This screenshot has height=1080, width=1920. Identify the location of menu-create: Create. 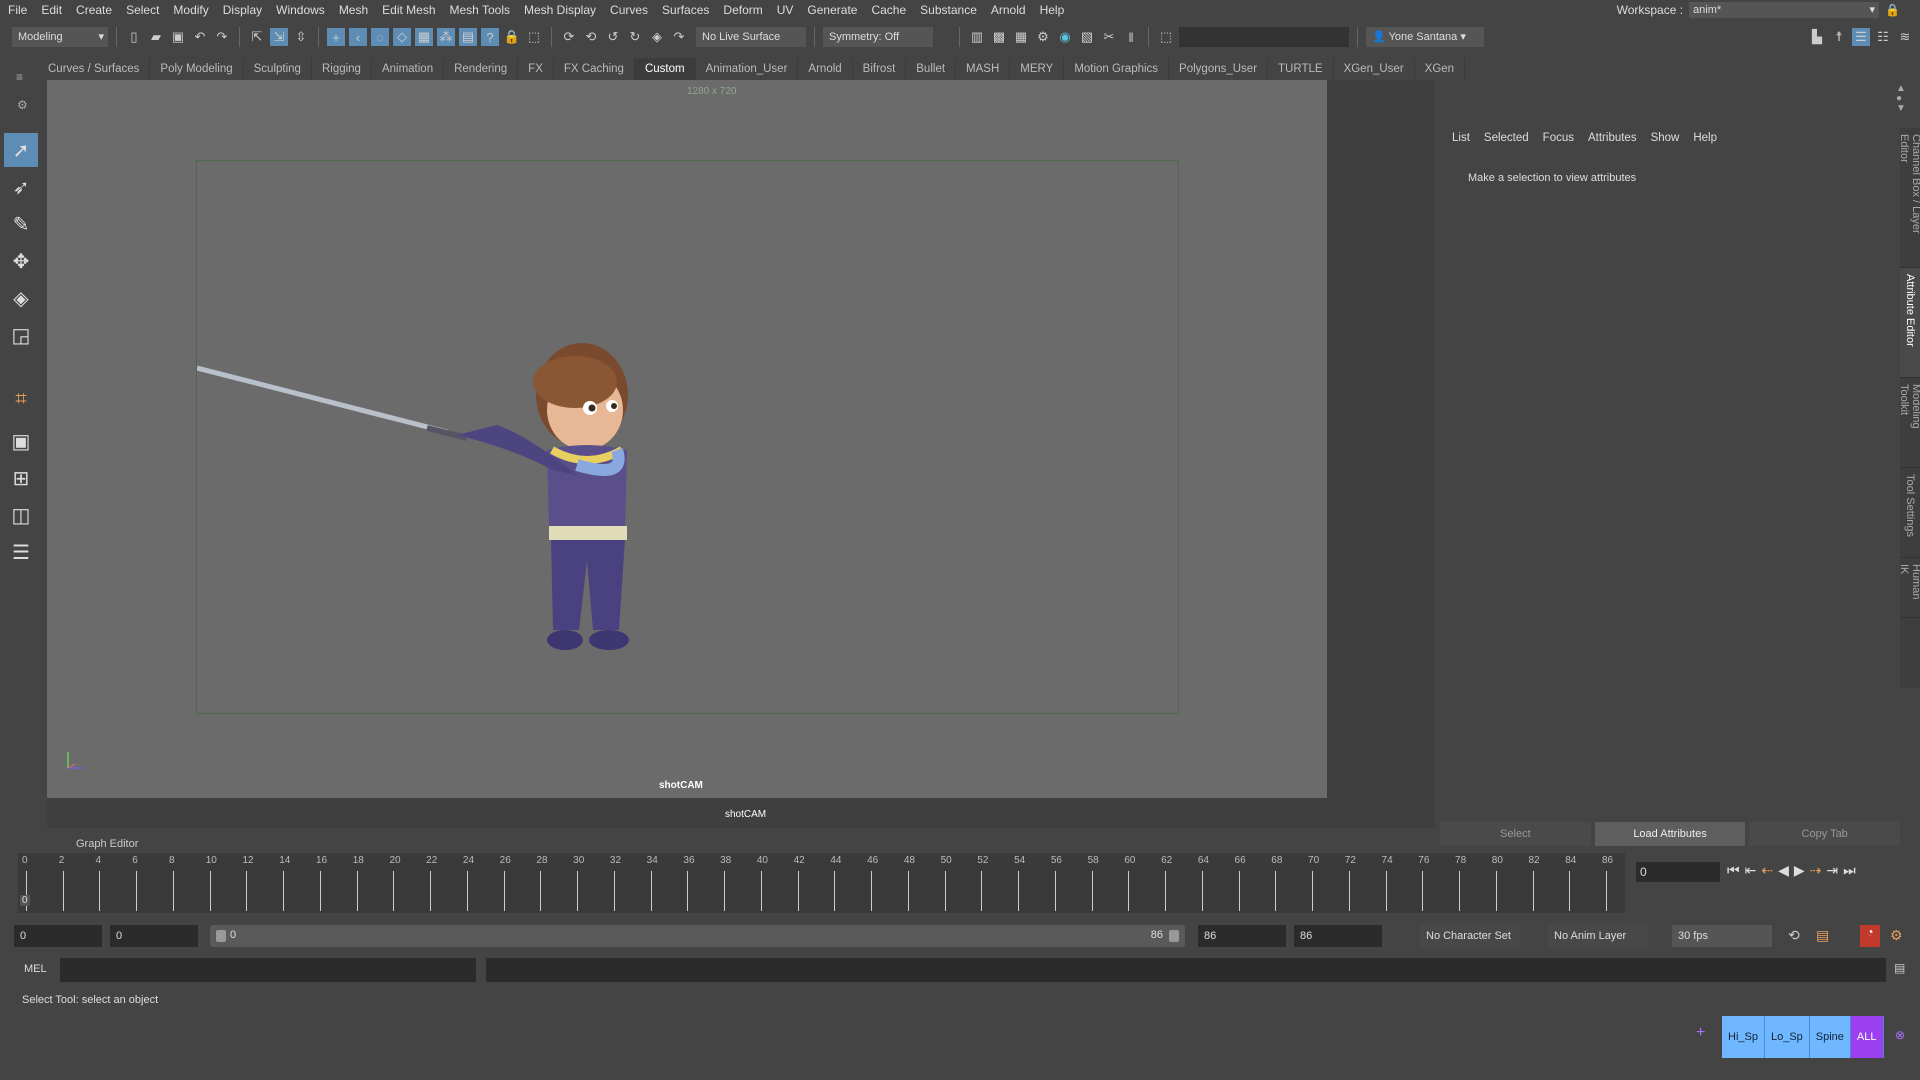
(94, 10).